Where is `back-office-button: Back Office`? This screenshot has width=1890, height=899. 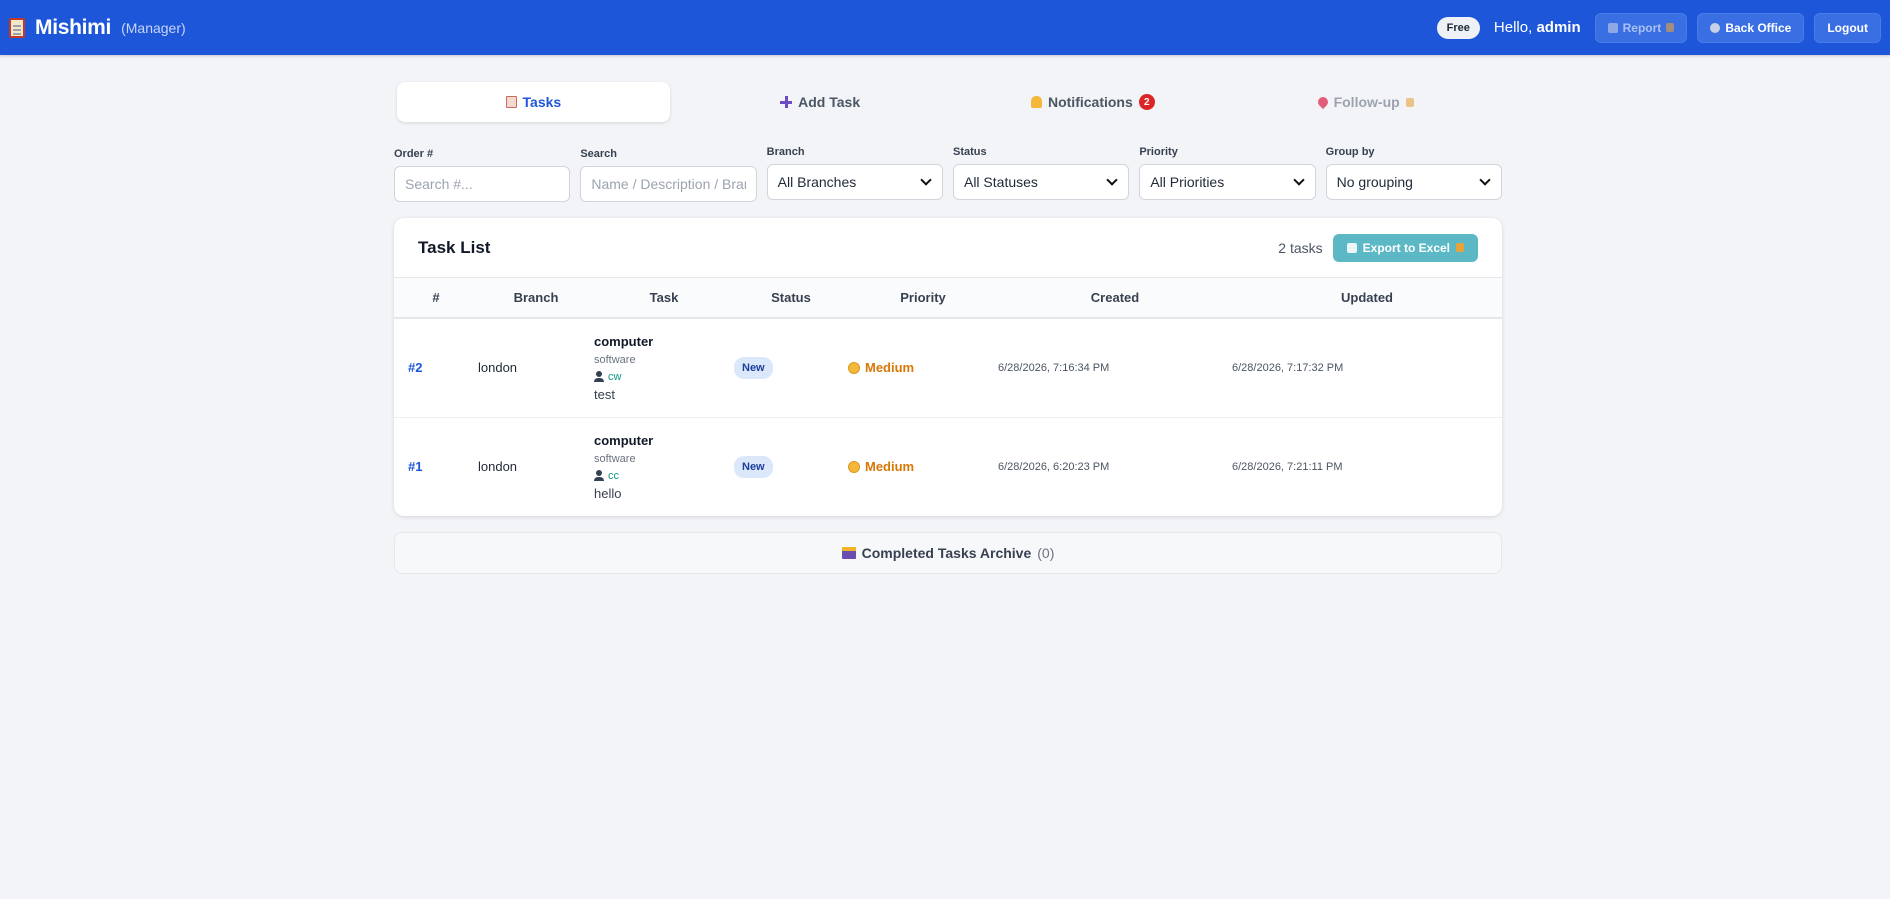 back-office-button: Back Office is located at coordinates (1751, 27).